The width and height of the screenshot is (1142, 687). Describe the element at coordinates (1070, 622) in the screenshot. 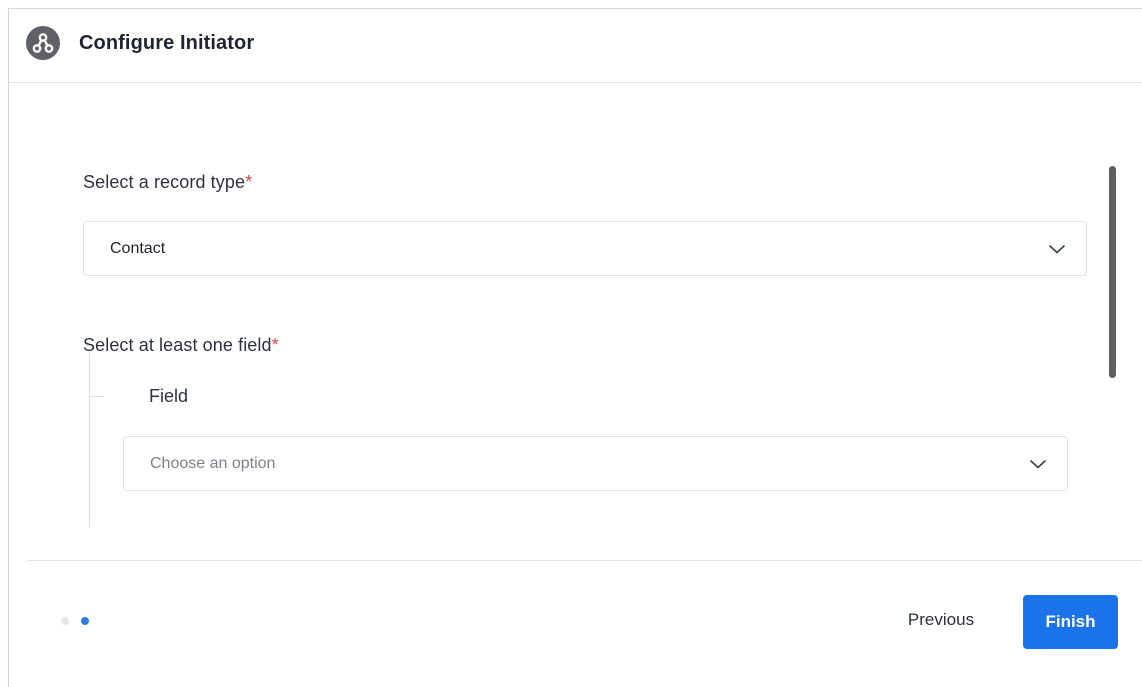

I see `finish-button: Finish` at that location.